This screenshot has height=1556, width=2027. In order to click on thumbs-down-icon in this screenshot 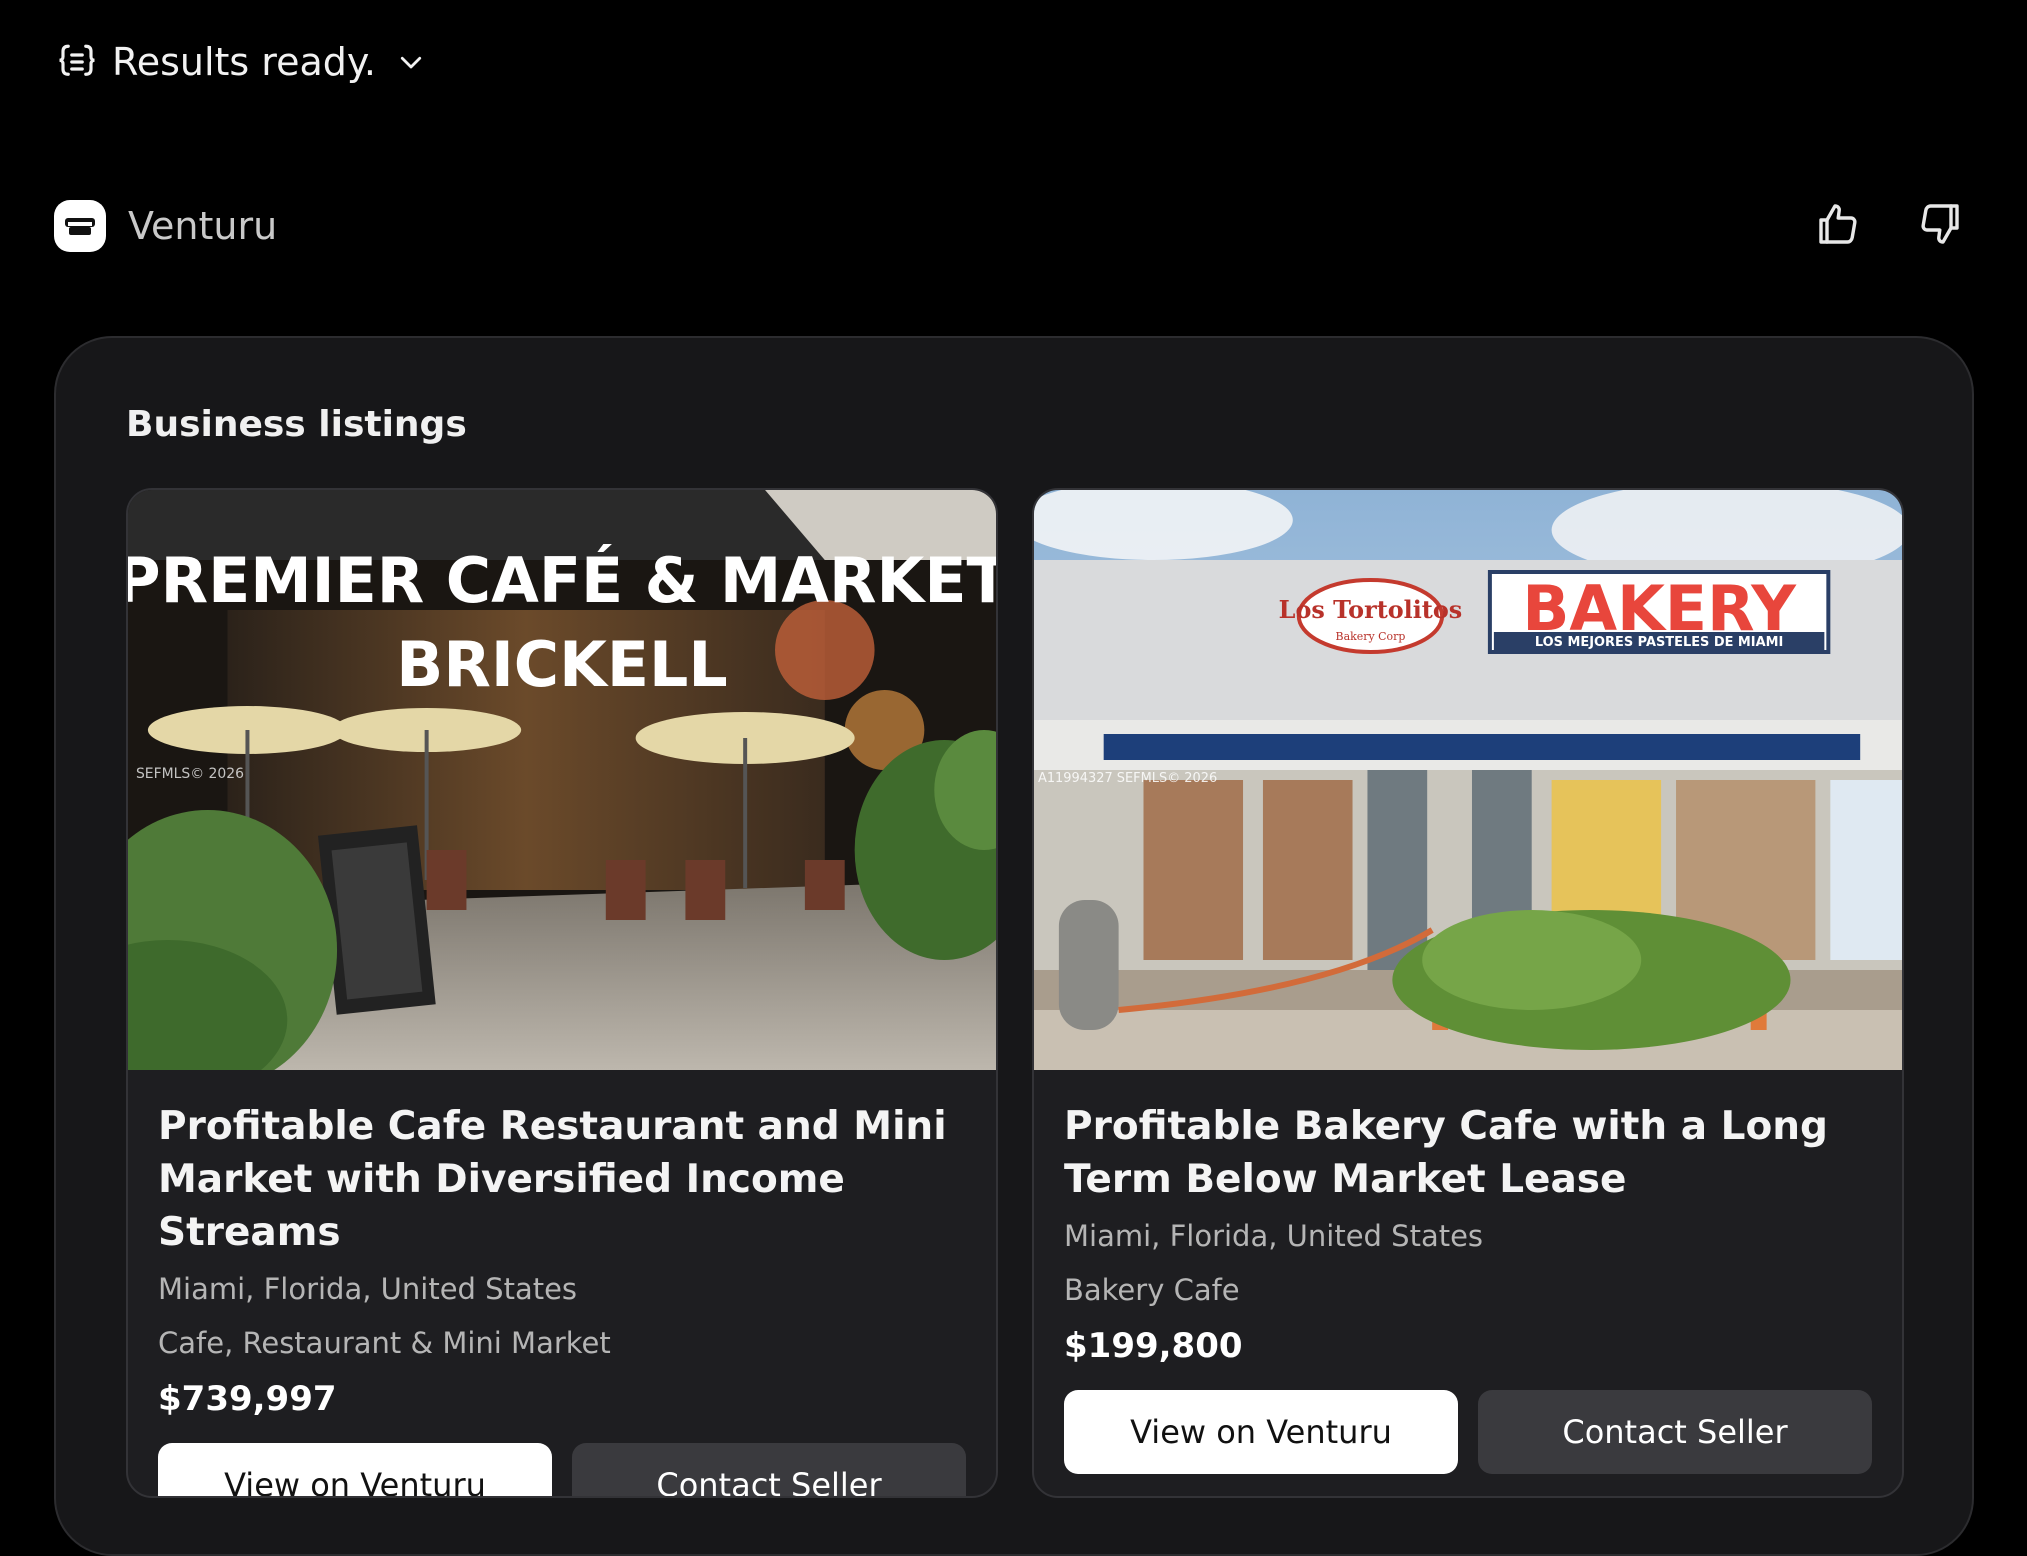, I will do `click(1941, 224)`.